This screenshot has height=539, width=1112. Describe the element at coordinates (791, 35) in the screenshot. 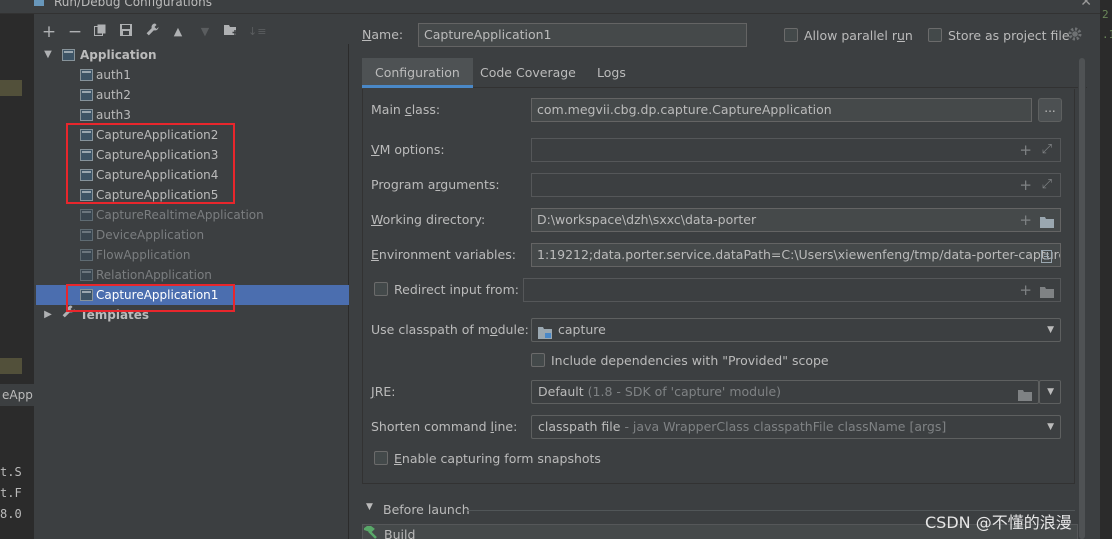

I see `allow-parallel-run-checkbox` at that location.